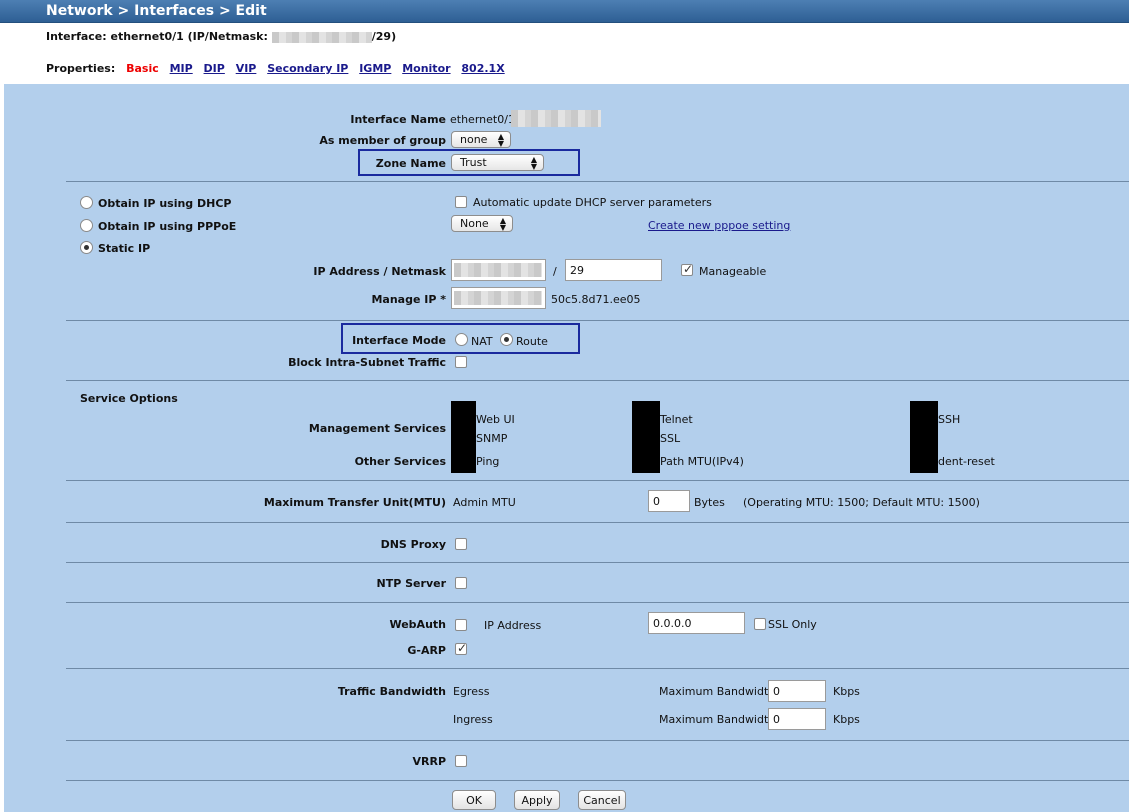 Image resolution: width=1129 pixels, height=812 pixels. What do you see at coordinates (367, 362) in the screenshot?
I see `block-intra-subnet-label: Block Intra-Subnet Traffic` at bounding box center [367, 362].